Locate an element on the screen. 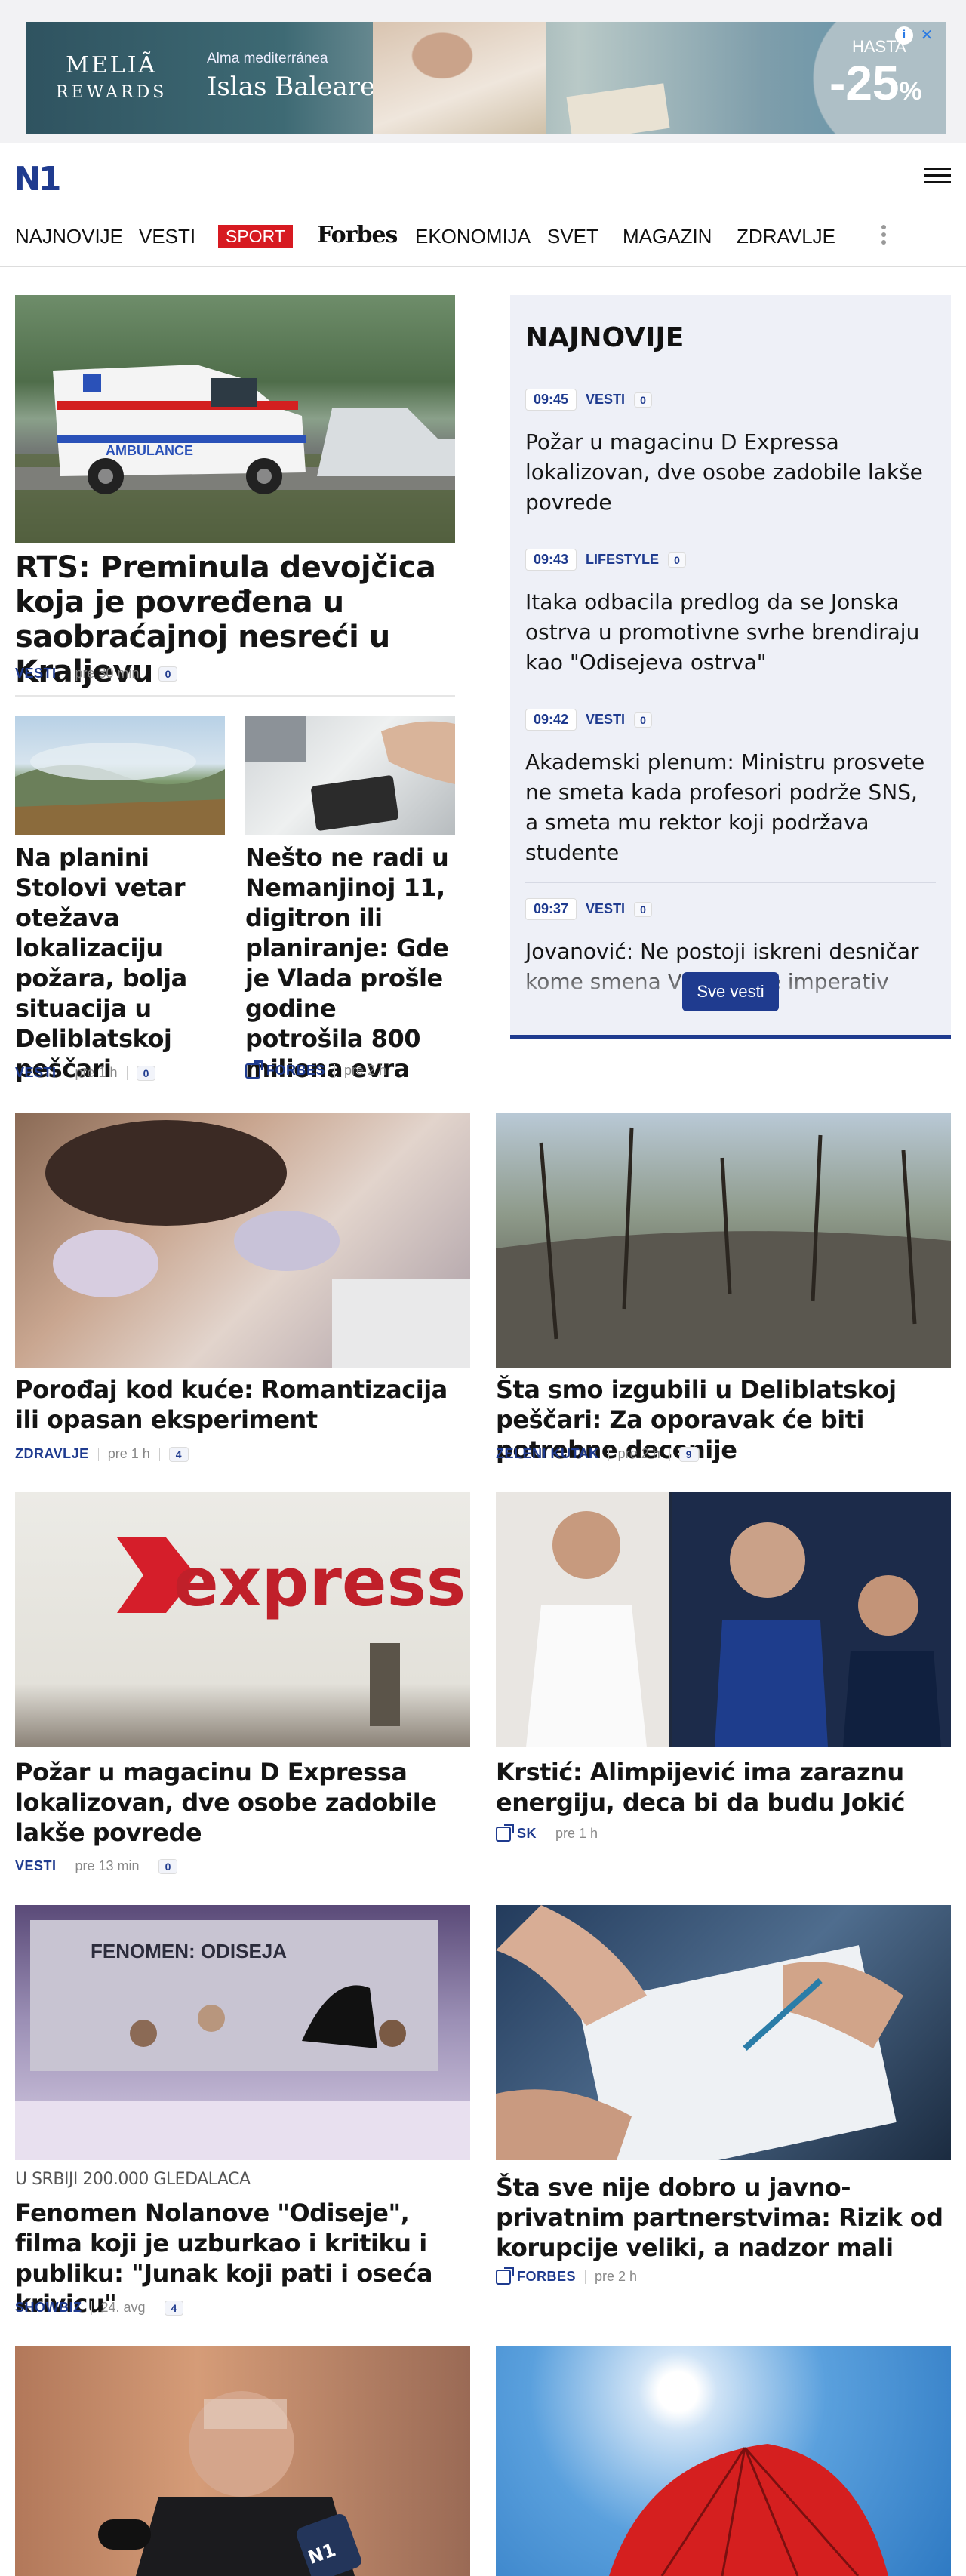 This screenshot has width=966, height=2576. grid-5-image: FENOMEN: ODISEJA is located at coordinates (242, 2032).